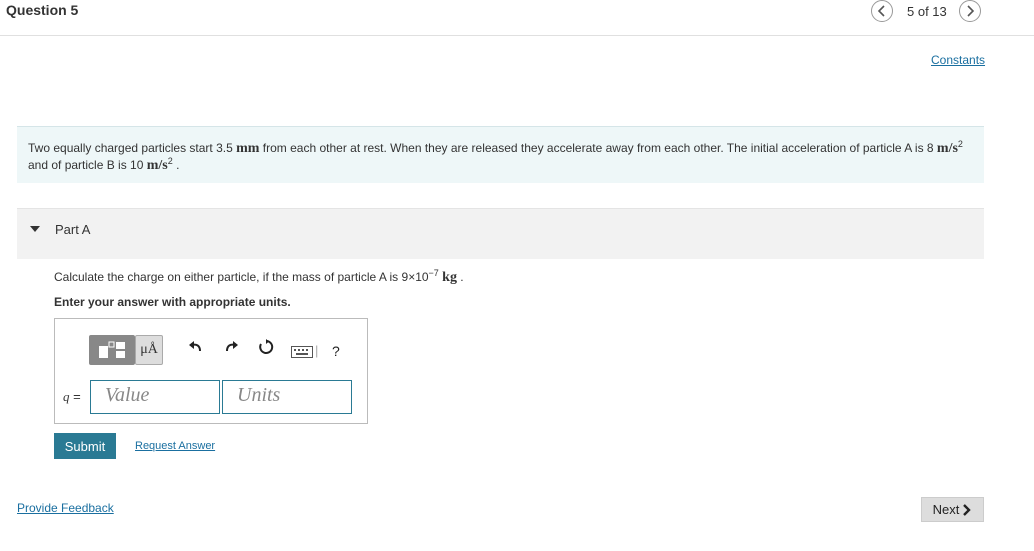 Image resolution: width=1034 pixels, height=551 pixels. Describe the element at coordinates (65, 508) in the screenshot. I see `provide-feedback-link: Provide Feedback` at that location.